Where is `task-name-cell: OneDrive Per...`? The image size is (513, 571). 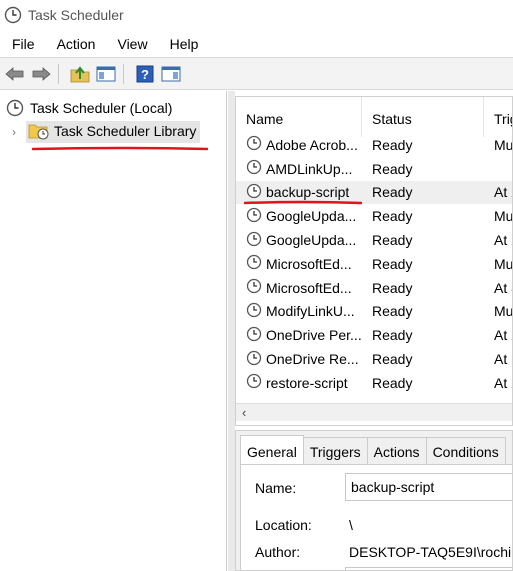 task-name-cell: OneDrive Per... is located at coordinates (299, 335).